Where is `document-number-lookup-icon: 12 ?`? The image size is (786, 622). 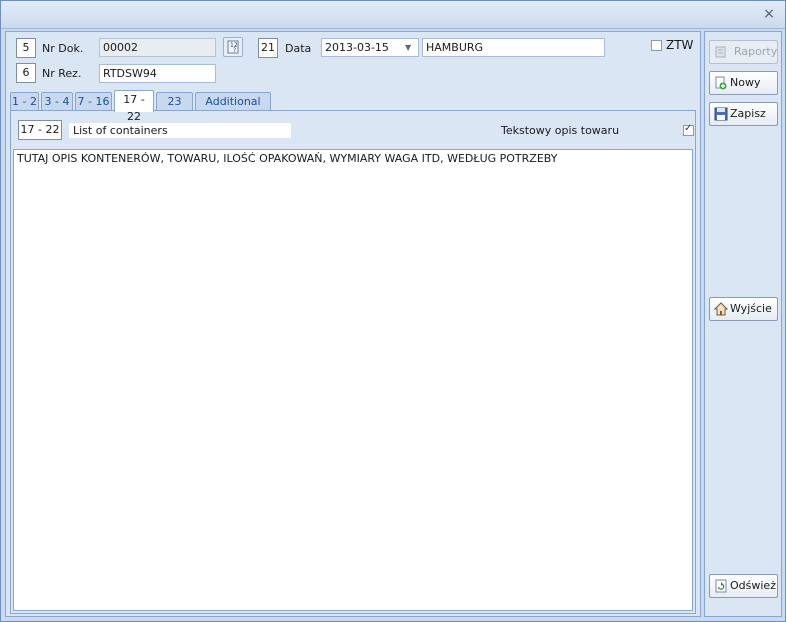
document-number-lookup-icon: 12 ? is located at coordinates (233, 47).